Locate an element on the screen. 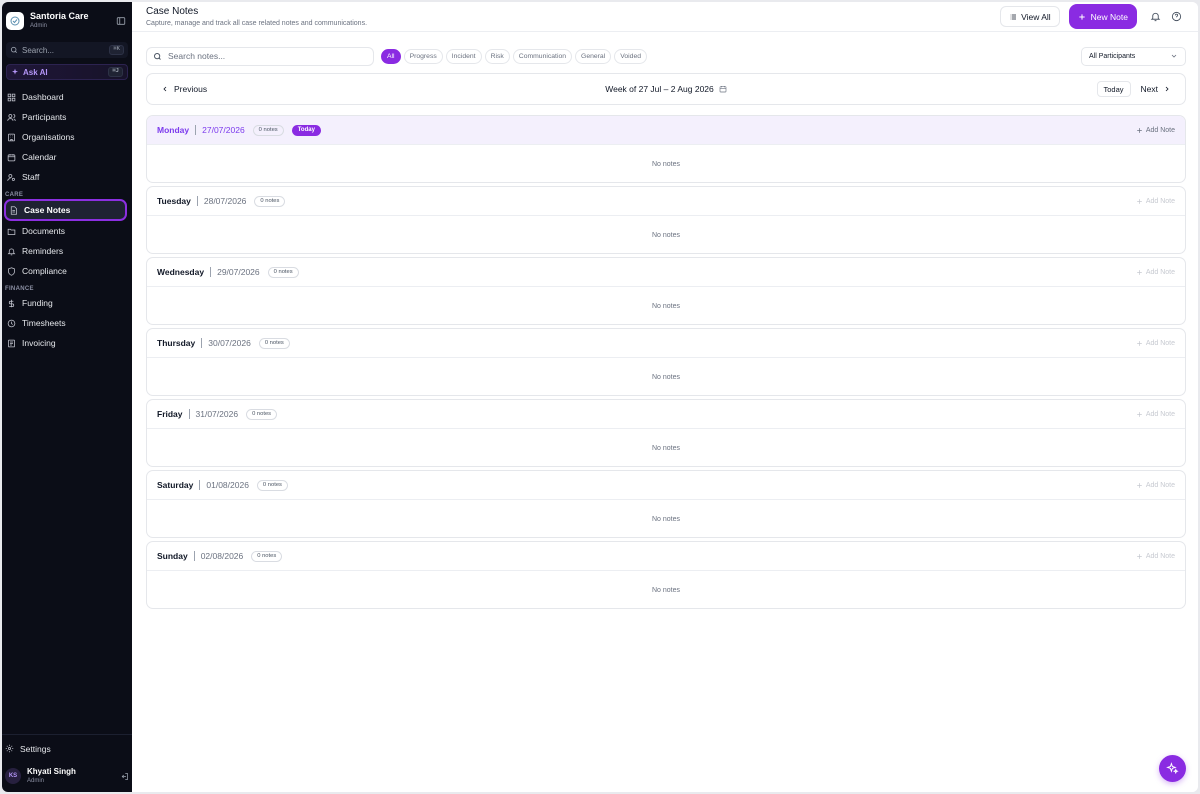 This screenshot has height=794, width=1200. filter-chip-communication: Communication is located at coordinates (542, 56).